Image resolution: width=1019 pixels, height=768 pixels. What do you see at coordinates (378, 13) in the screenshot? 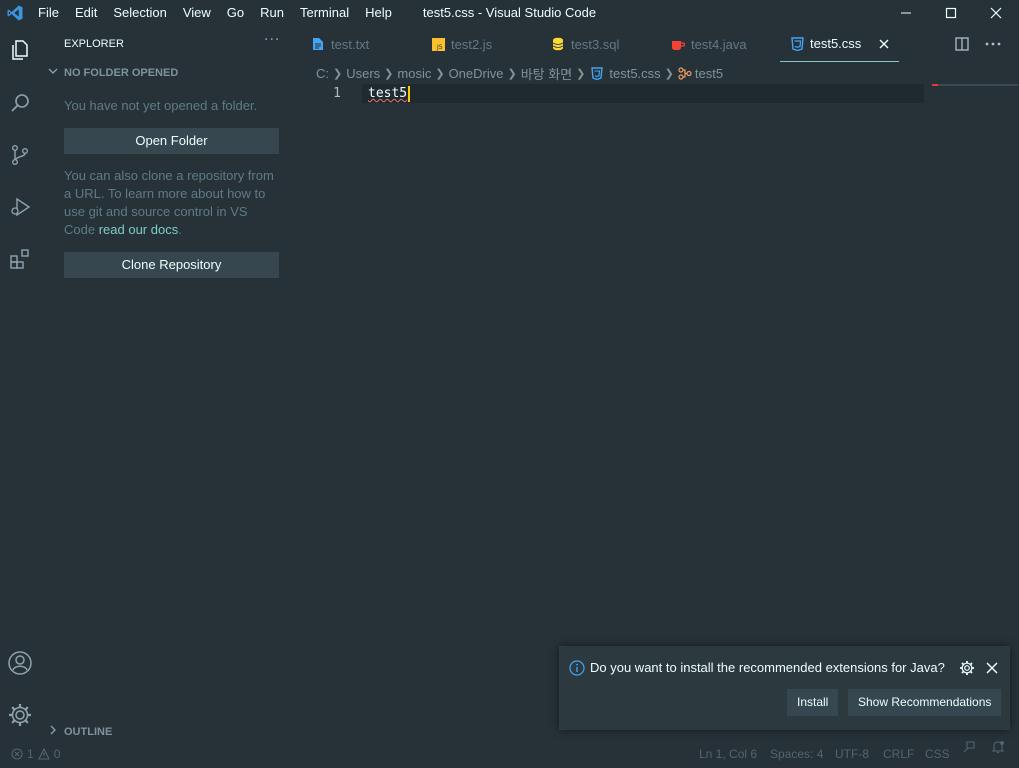
I see `menu-help: Help` at bounding box center [378, 13].